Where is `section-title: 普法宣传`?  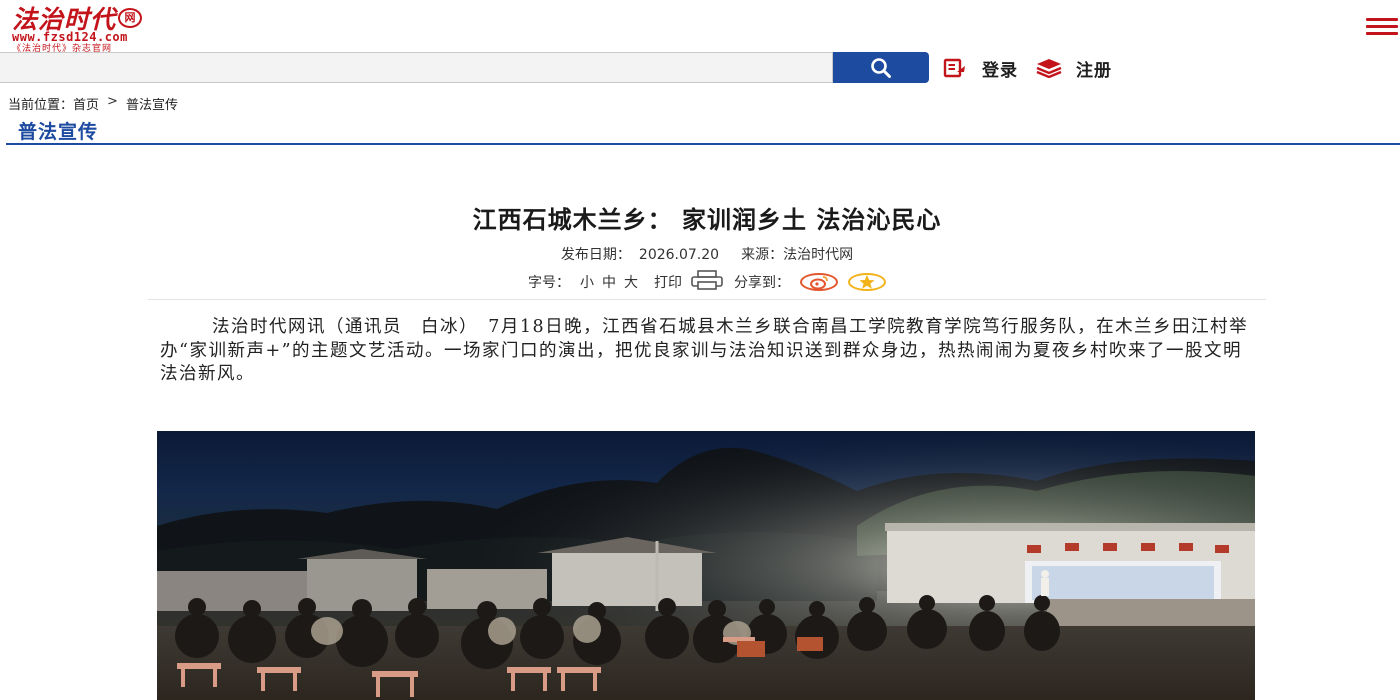
section-title: 普法宣传 is located at coordinates (58, 132).